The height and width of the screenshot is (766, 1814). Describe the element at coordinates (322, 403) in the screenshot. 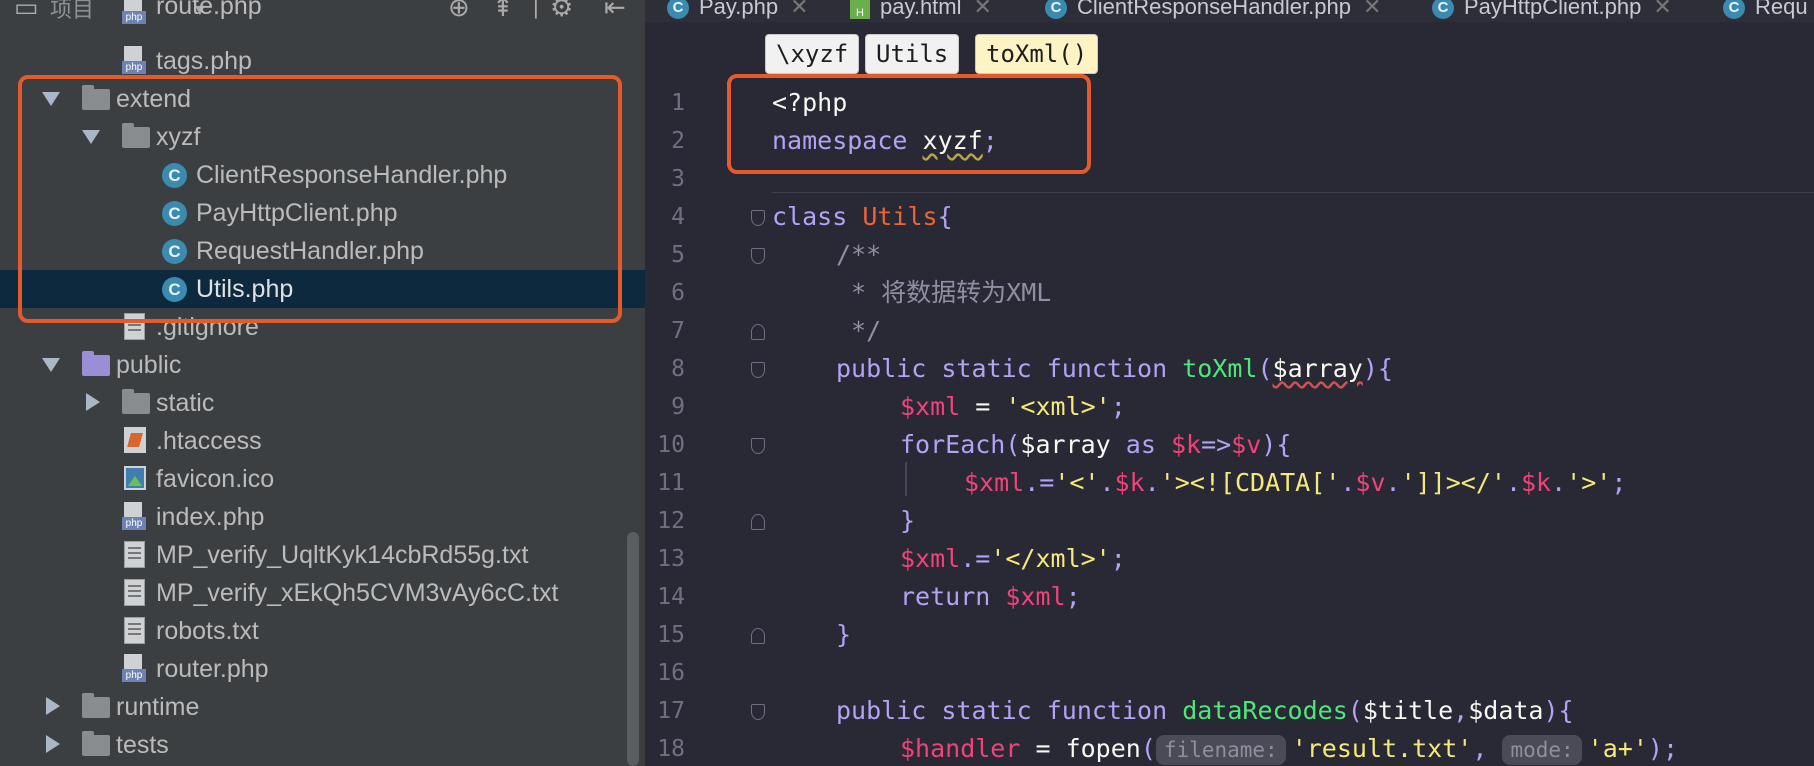

I see `tree-item-static: static` at that location.